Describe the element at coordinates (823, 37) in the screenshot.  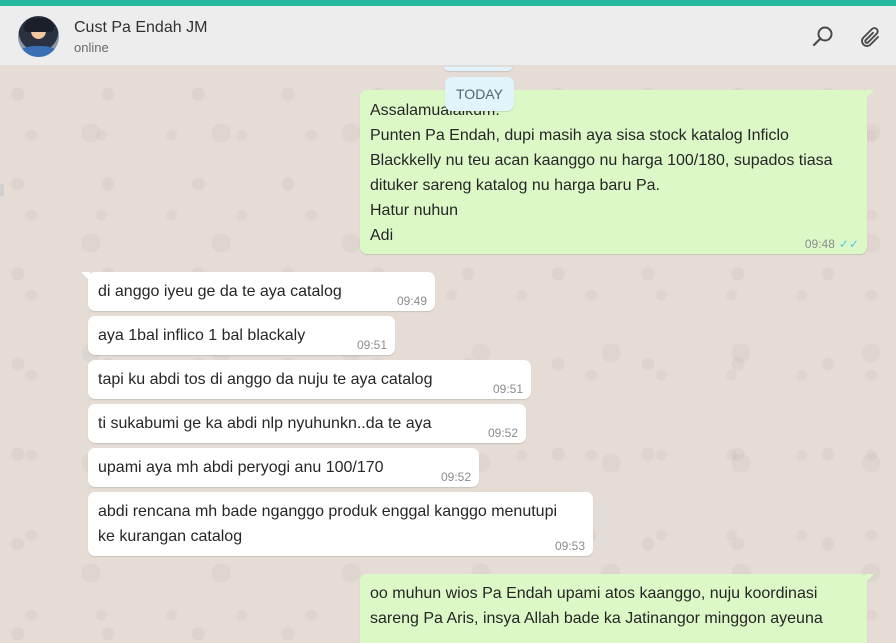
I see `search-icon` at that location.